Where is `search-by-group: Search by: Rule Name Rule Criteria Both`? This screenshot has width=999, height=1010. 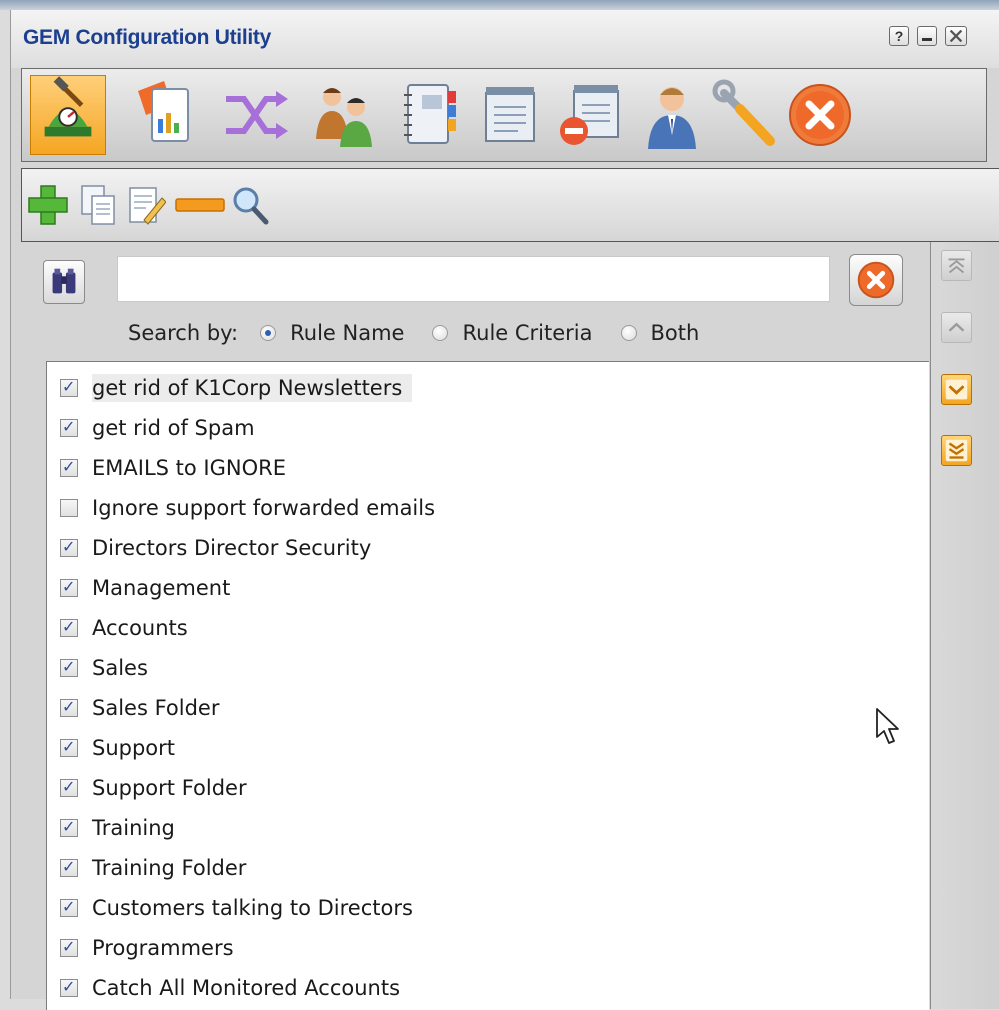
search-by-group: Search by: Rule Name Rule Criteria Both is located at coordinates (427, 333).